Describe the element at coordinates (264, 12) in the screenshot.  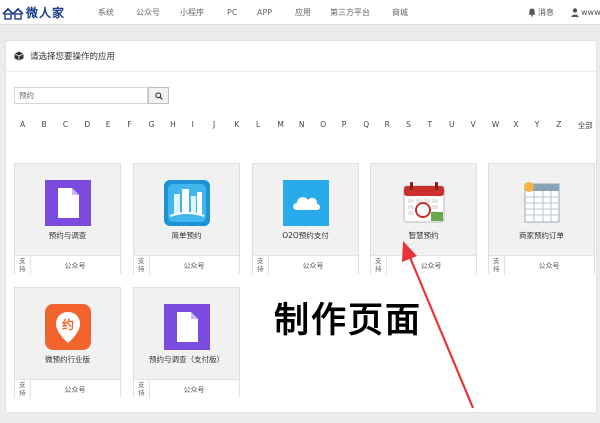
I see `nav-item-app: APP` at that location.